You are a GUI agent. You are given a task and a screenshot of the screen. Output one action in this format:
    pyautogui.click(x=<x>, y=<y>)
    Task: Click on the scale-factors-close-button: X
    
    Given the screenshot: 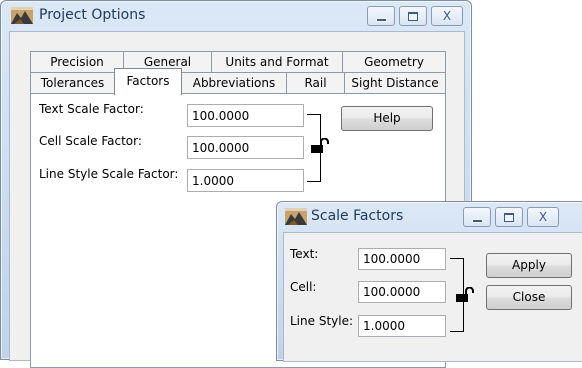 What is the action you would take?
    pyautogui.click(x=543, y=217)
    